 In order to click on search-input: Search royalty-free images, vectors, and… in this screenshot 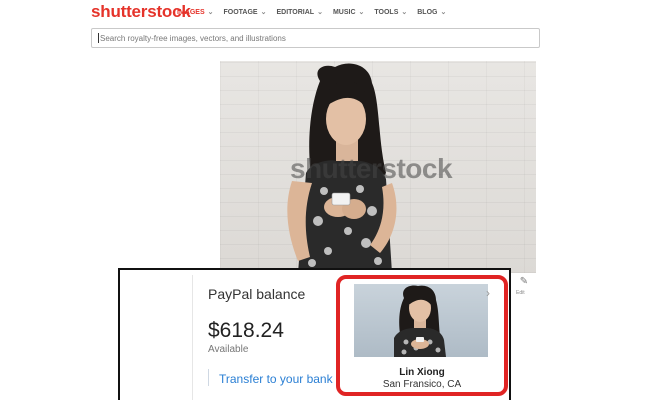, I will do `click(315, 38)`.